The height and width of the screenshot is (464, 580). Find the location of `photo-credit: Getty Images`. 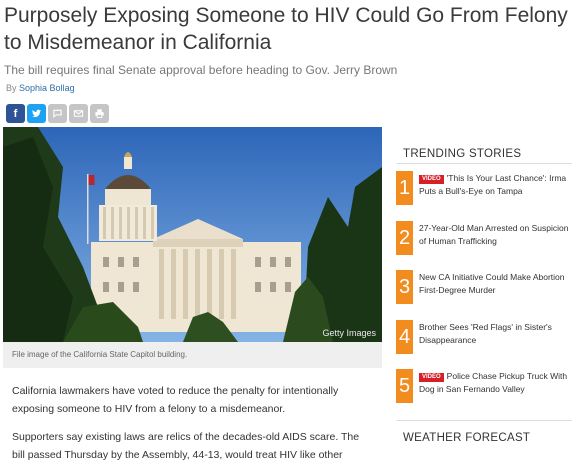

photo-credit: Getty Images is located at coordinates (349, 333).